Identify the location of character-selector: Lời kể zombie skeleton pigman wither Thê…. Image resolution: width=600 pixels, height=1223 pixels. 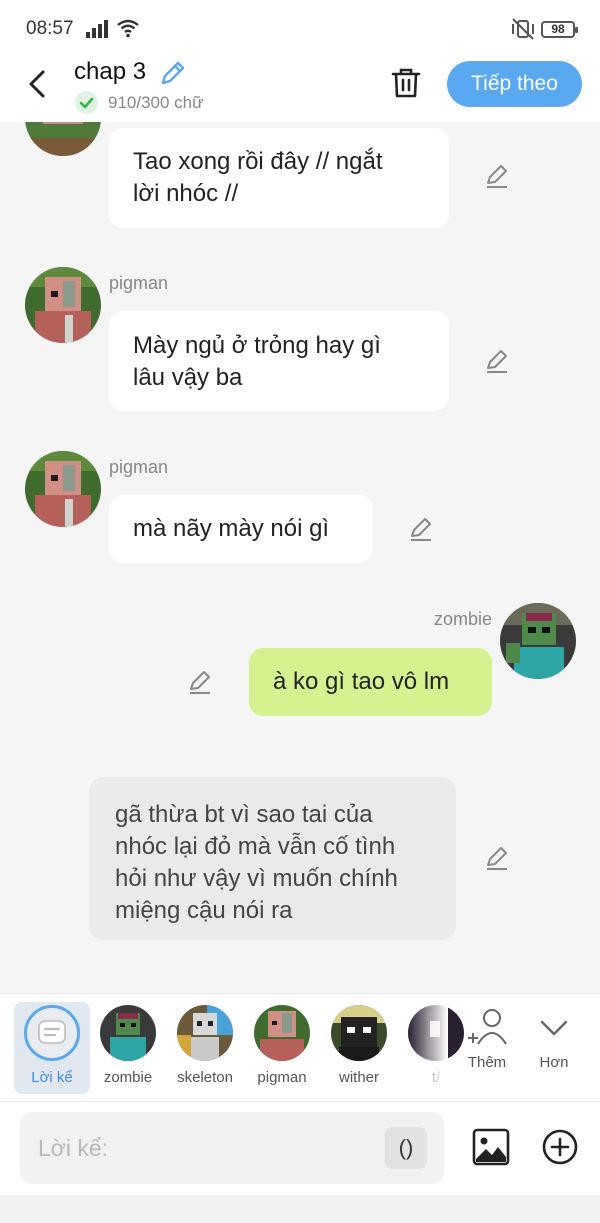
(300, 1047).